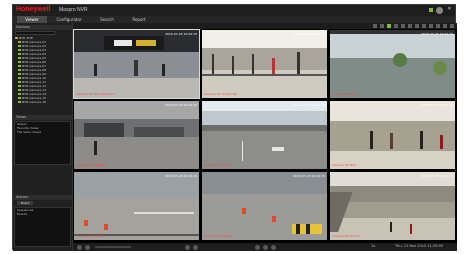 Image resolution: width=467 pixels, height=254 pixels. I want to click on play-button, so click(79, 247).